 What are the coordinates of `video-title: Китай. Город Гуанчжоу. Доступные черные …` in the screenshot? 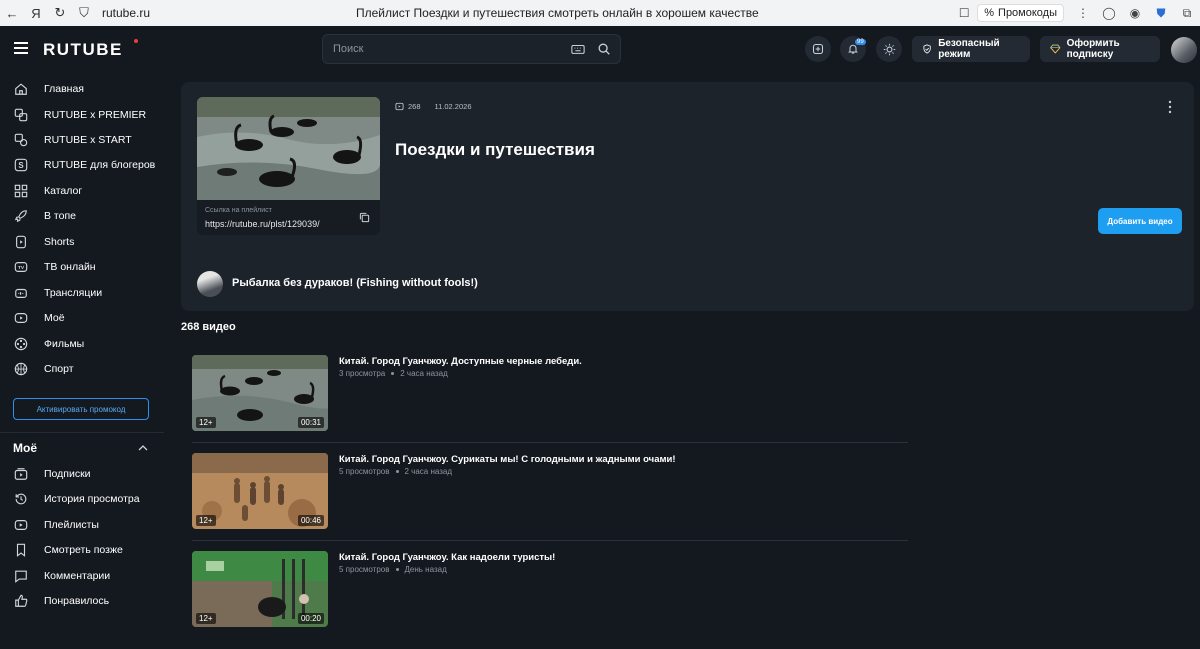 It's located at (460, 361).